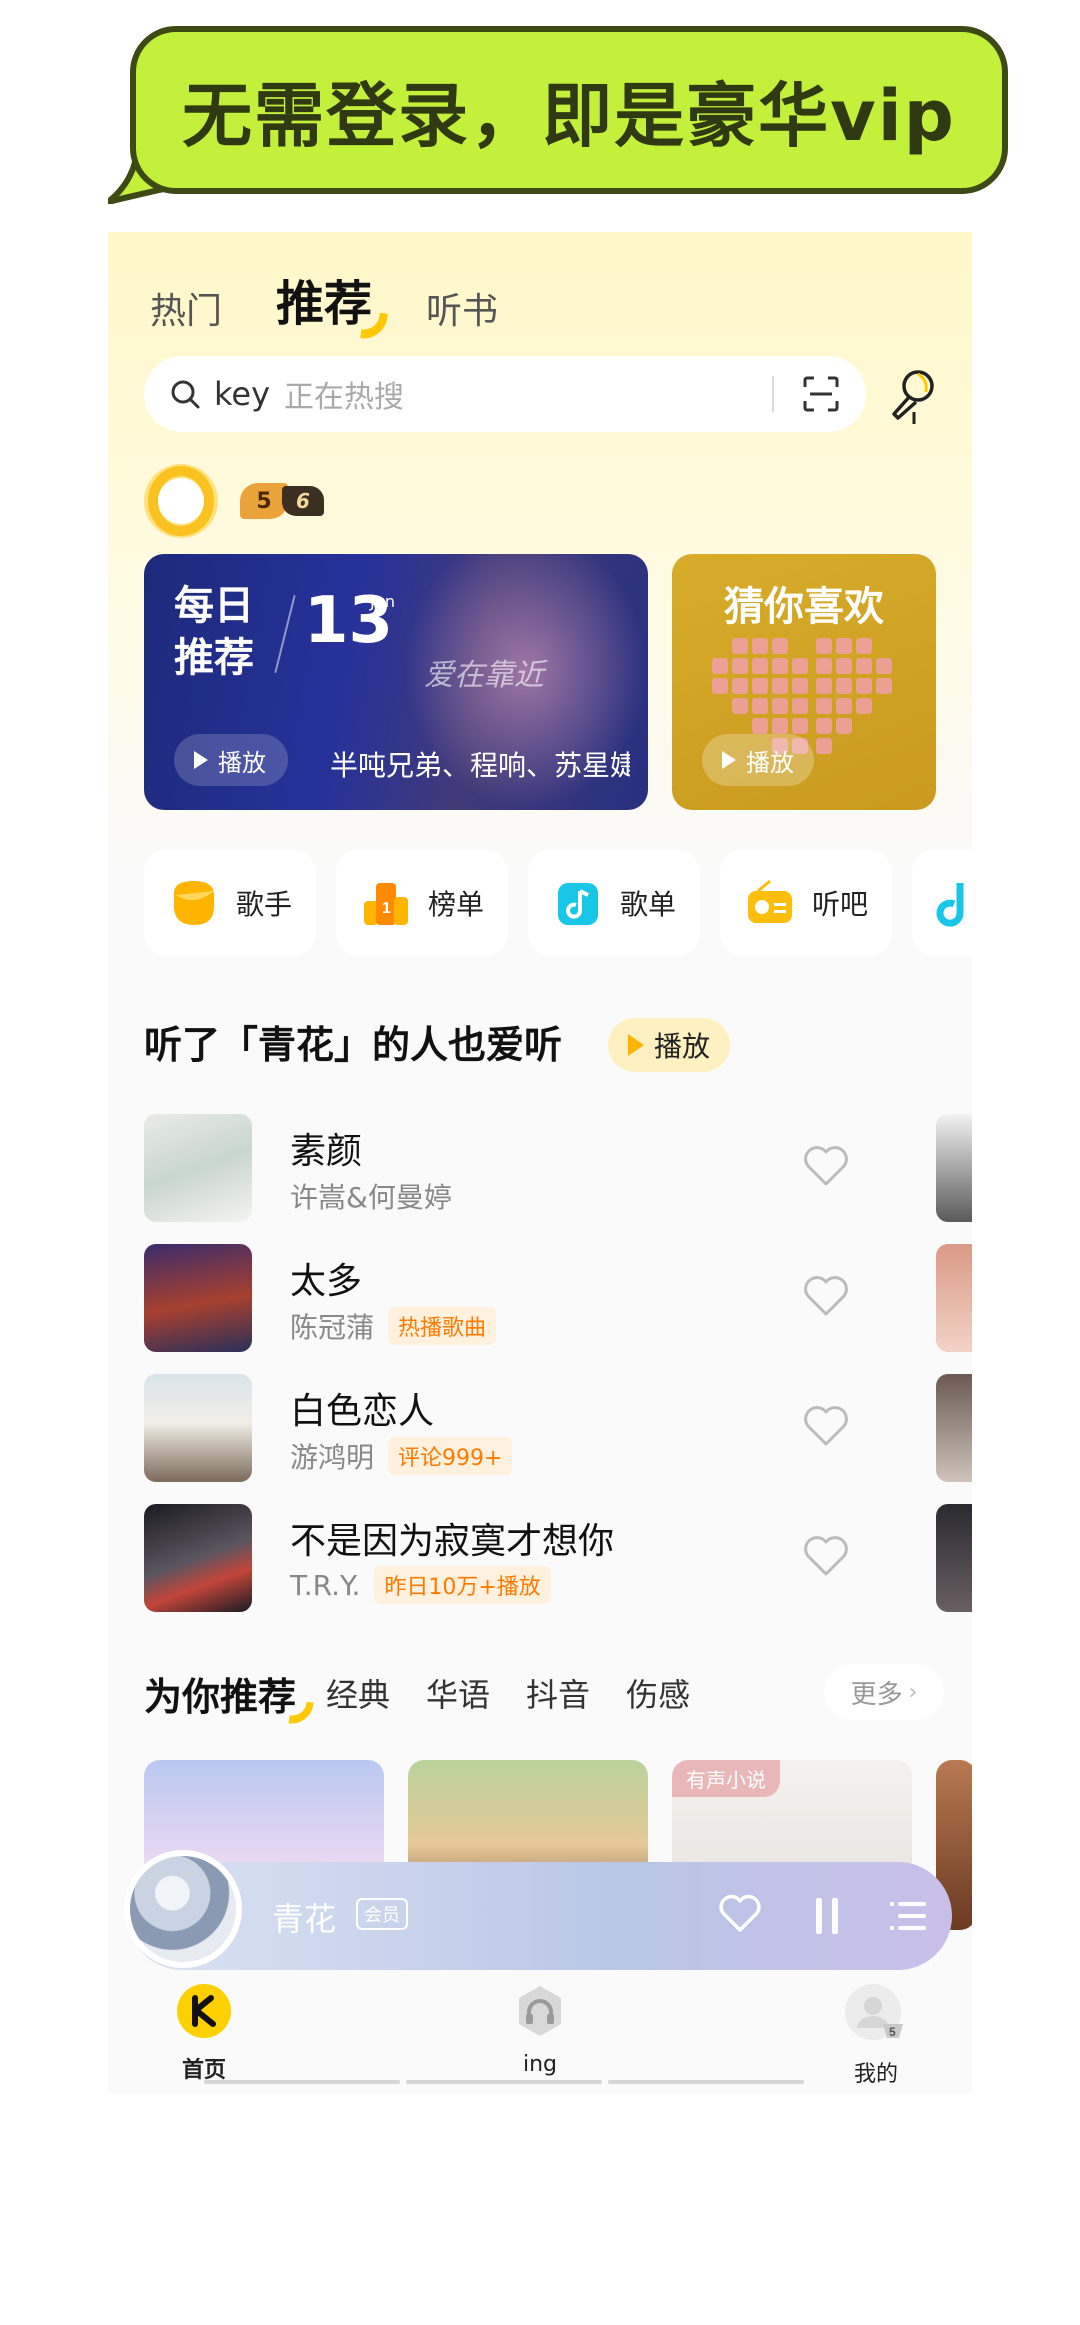 This screenshot has width=1080, height=2325. Describe the element at coordinates (538, 1910) in the screenshot. I see `mini-player: 青花 会员` at that location.